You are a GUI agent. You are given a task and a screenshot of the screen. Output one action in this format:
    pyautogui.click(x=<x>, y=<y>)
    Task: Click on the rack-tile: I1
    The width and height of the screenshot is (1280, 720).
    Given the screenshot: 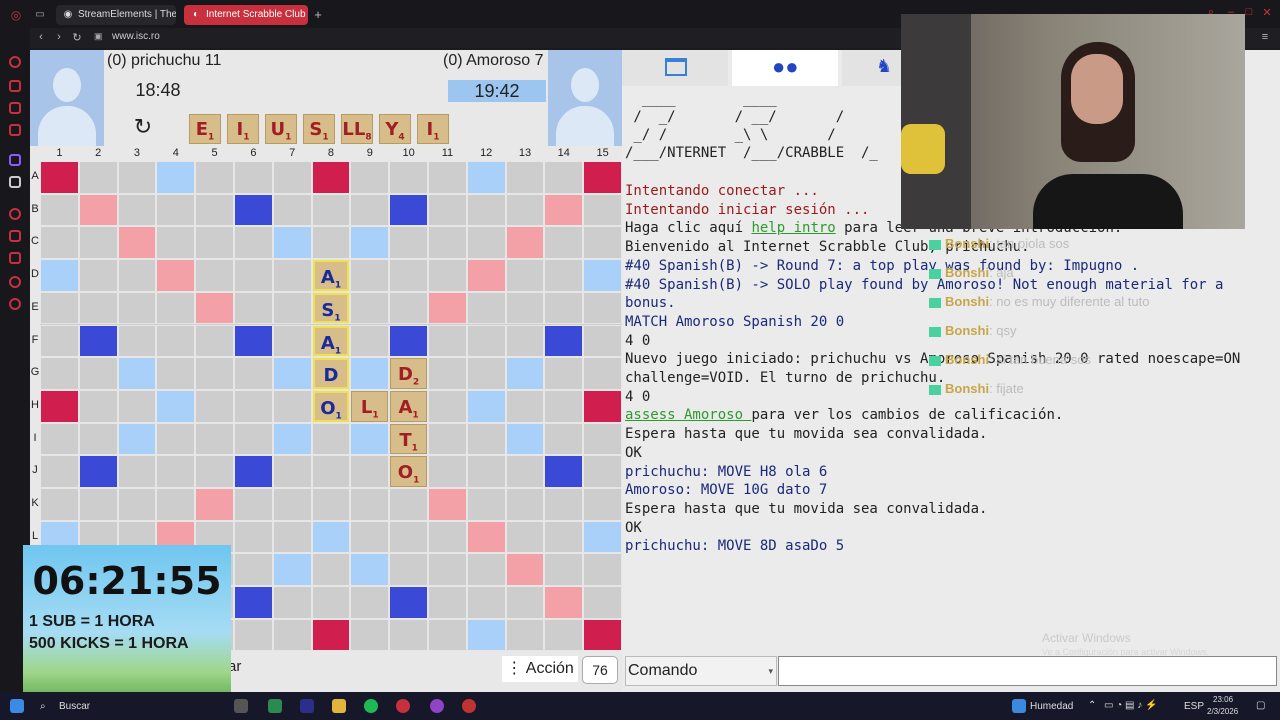 What is the action you would take?
    pyautogui.click(x=243, y=129)
    